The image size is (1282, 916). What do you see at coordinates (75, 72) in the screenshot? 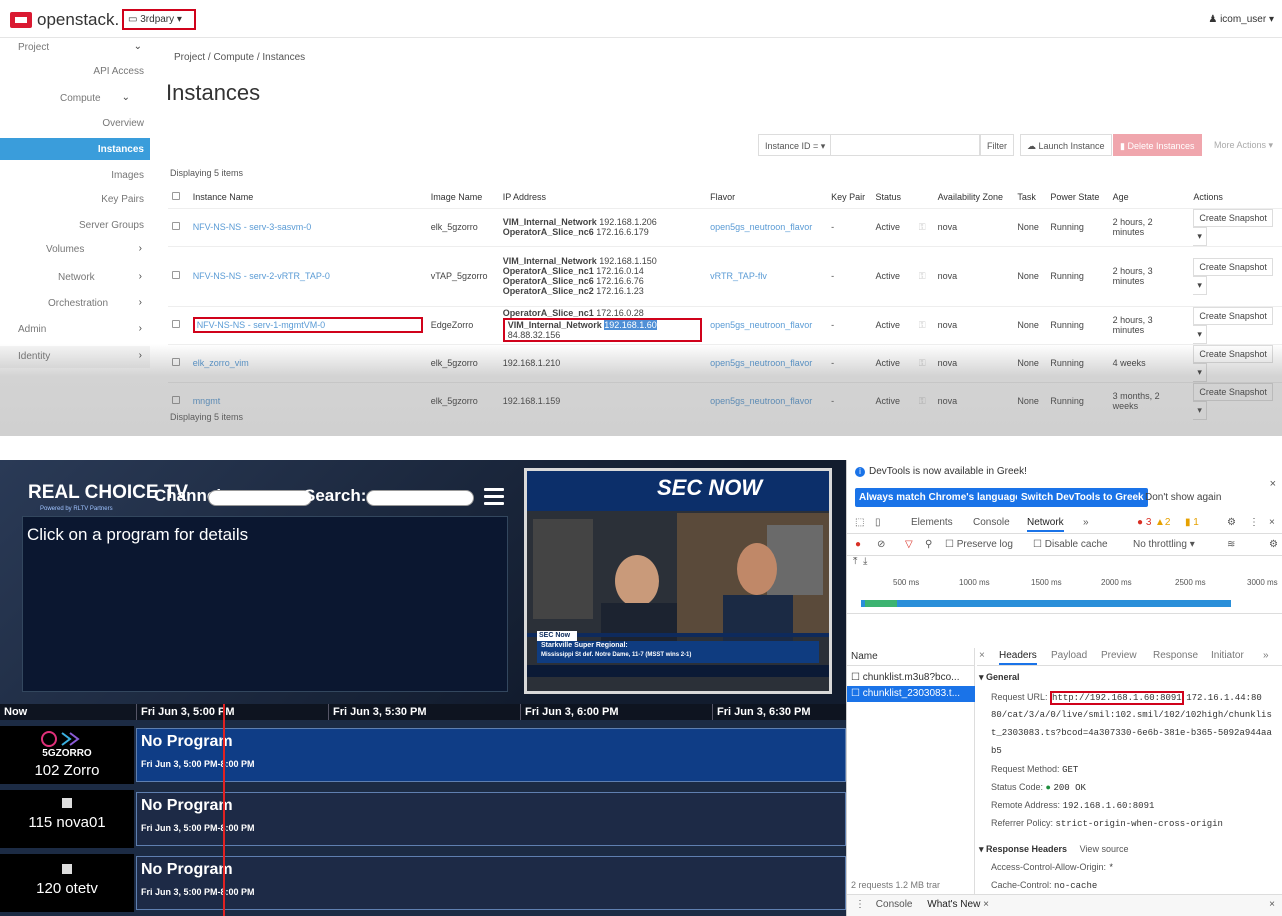
I see `sidebar-item-api-access: API Access` at bounding box center [75, 72].